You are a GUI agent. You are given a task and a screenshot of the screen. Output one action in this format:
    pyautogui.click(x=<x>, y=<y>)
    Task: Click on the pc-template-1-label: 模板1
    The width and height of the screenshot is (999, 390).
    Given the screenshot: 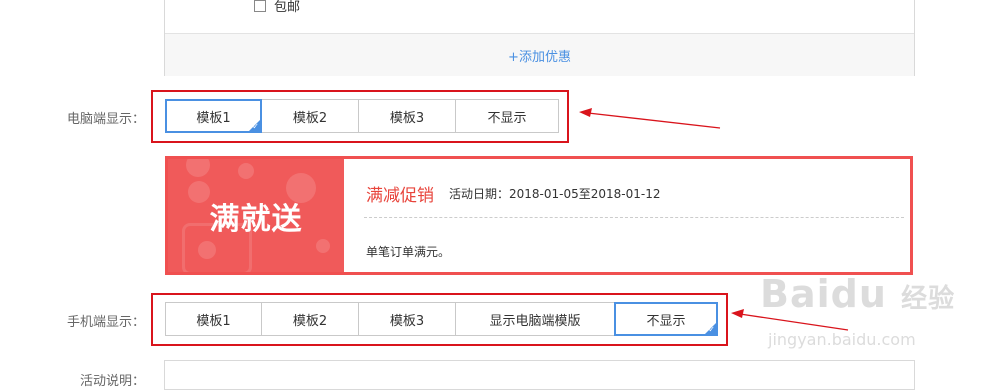 What is the action you would take?
    pyautogui.click(x=213, y=118)
    